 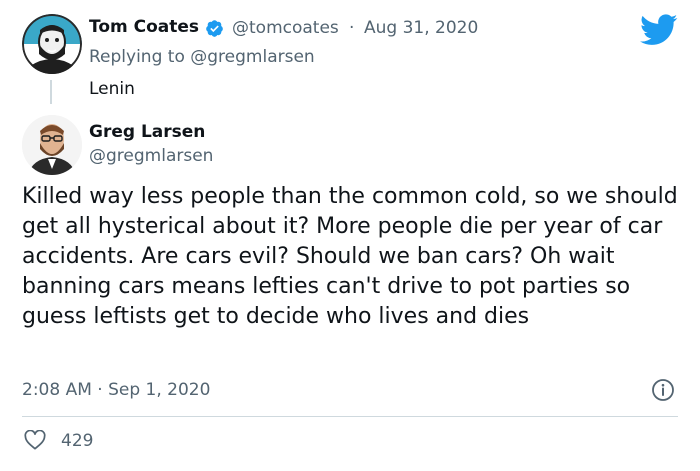 I want to click on main-avatar, so click(x=52, y=145).